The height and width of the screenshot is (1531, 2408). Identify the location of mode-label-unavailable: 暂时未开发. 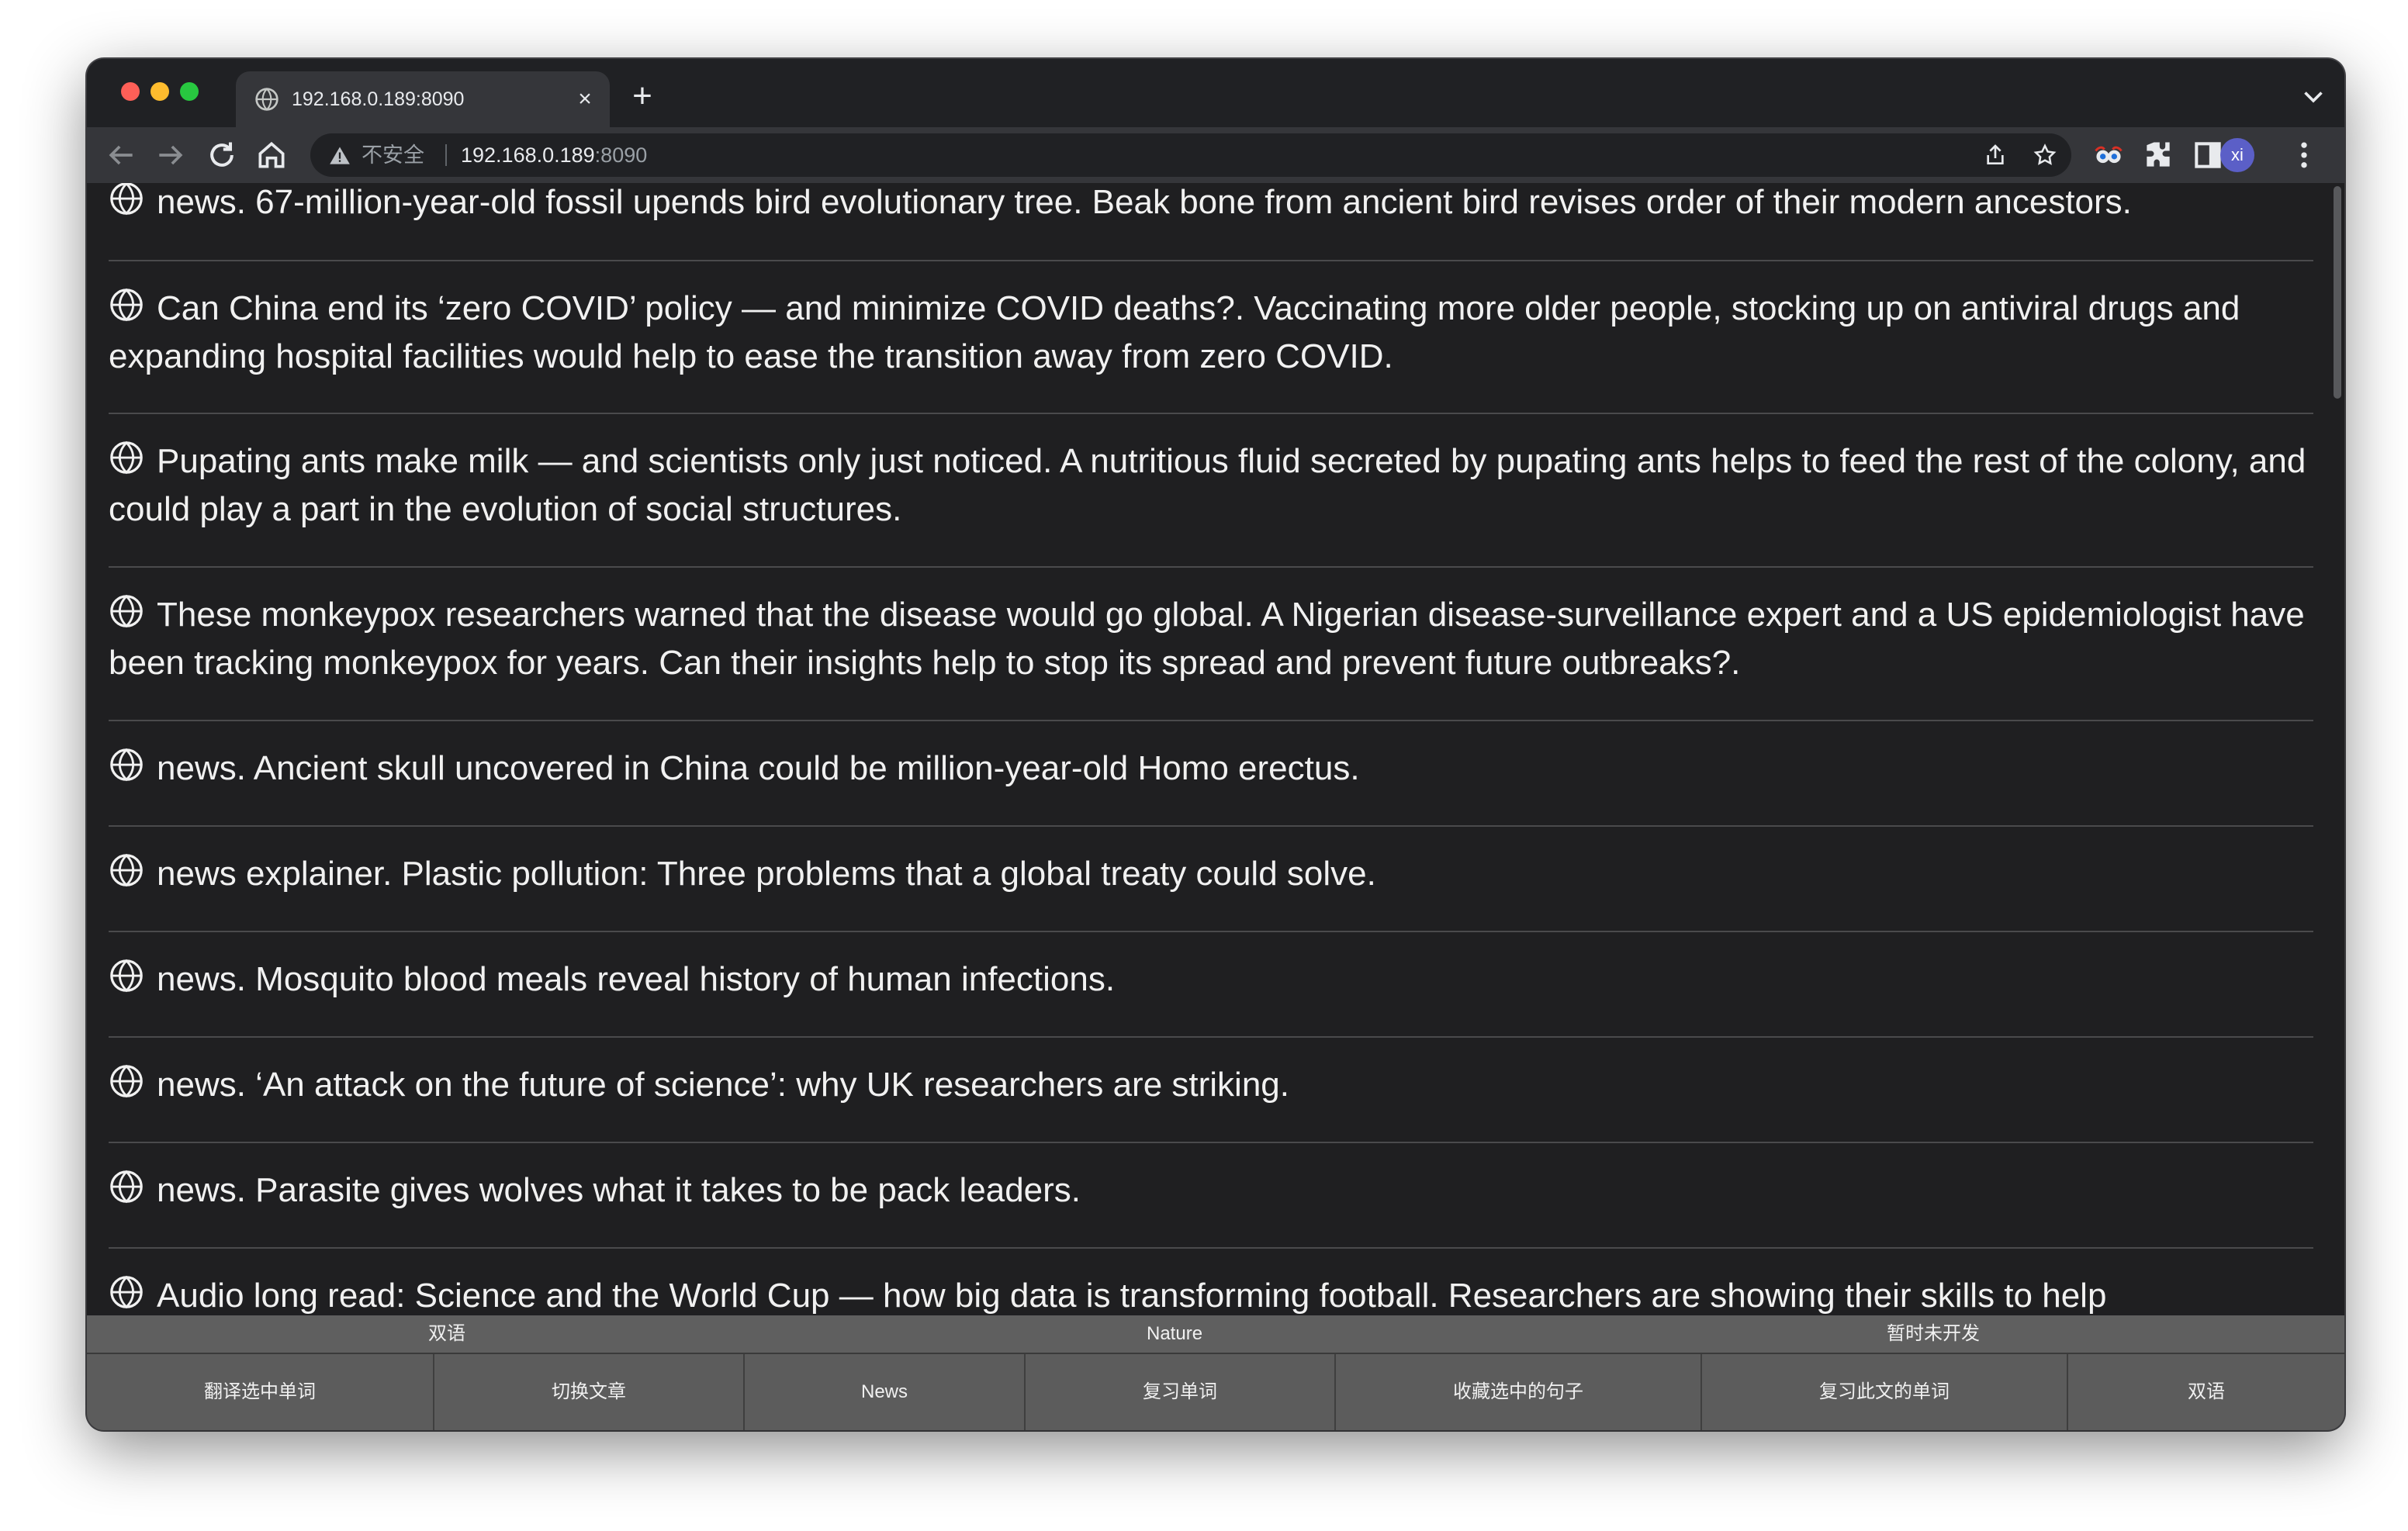
(1933, 1333).